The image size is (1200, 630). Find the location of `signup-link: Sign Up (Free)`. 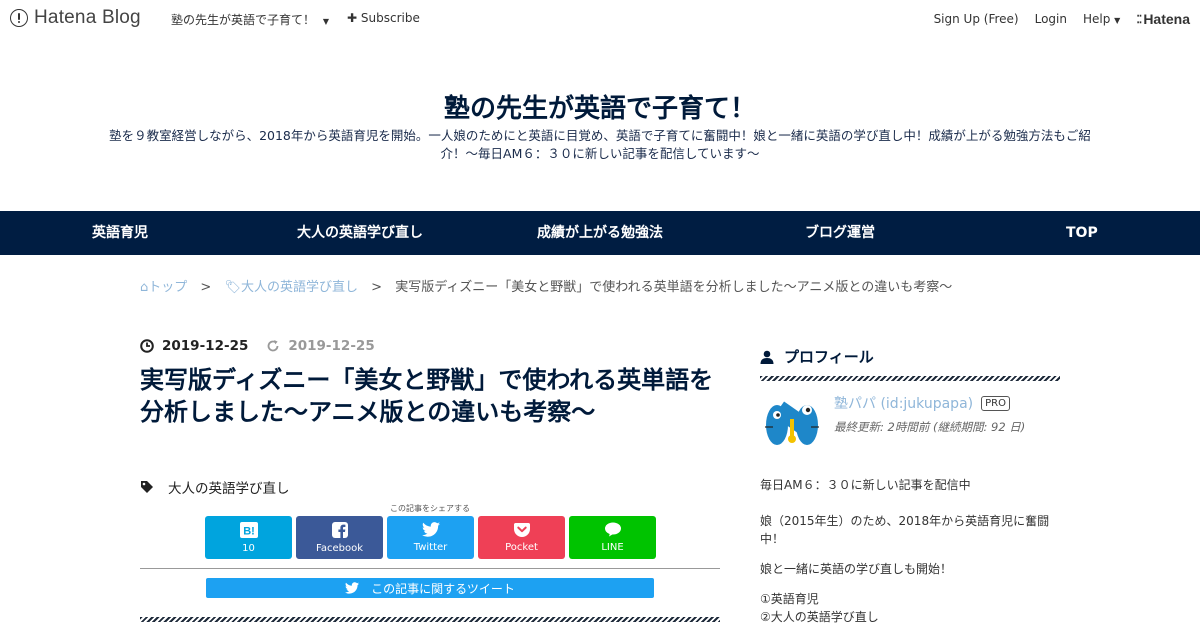

signup-link: Sign Up (Free) is located at coordinates (976, 19).